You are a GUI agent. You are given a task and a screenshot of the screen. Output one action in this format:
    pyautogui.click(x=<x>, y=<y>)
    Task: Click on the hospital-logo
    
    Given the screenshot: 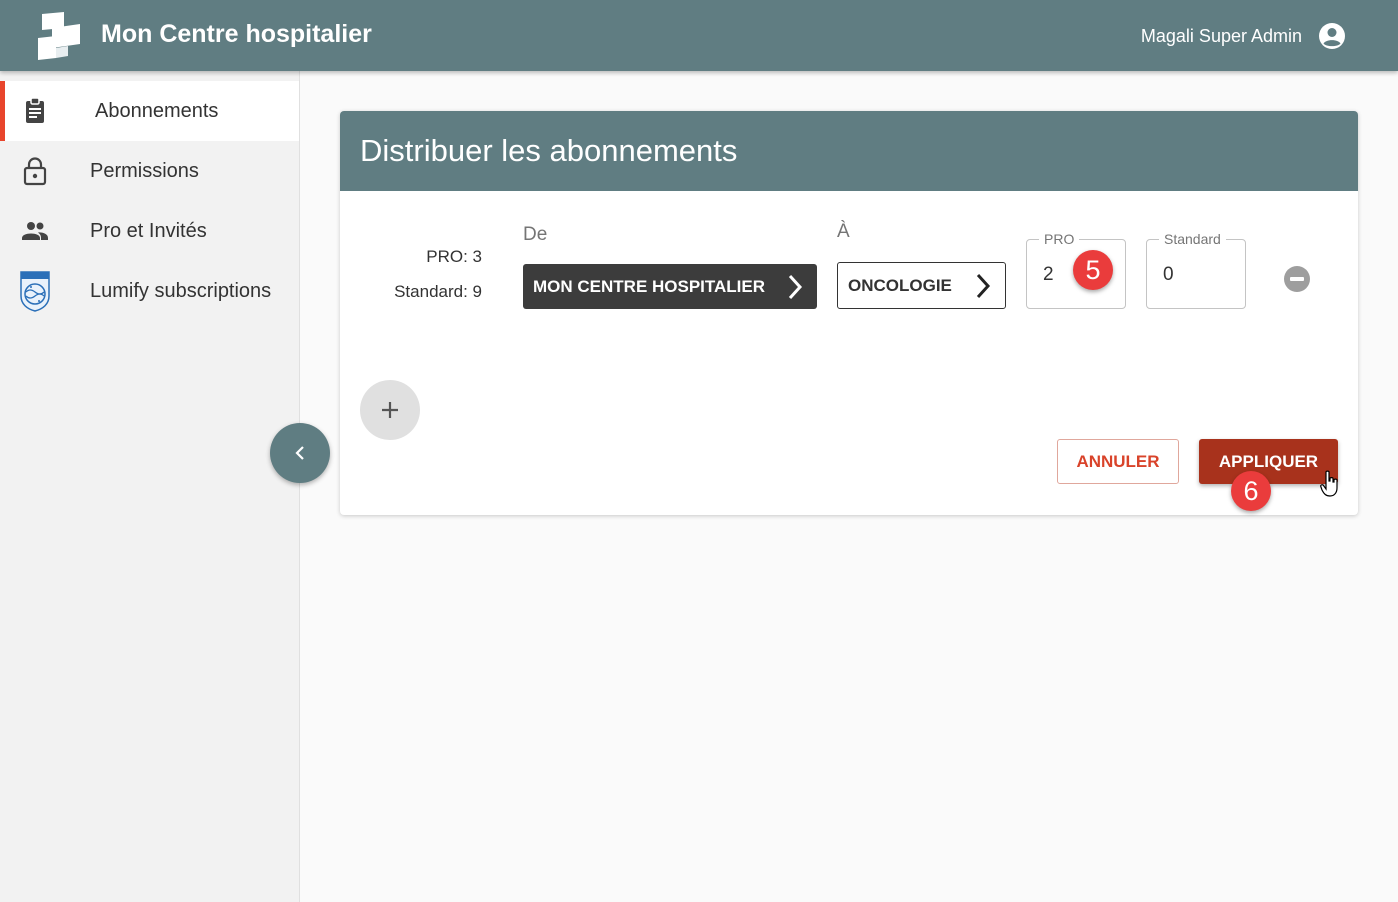 What is the action you would take?
    pyautogui.click(x=59, y=36)
    